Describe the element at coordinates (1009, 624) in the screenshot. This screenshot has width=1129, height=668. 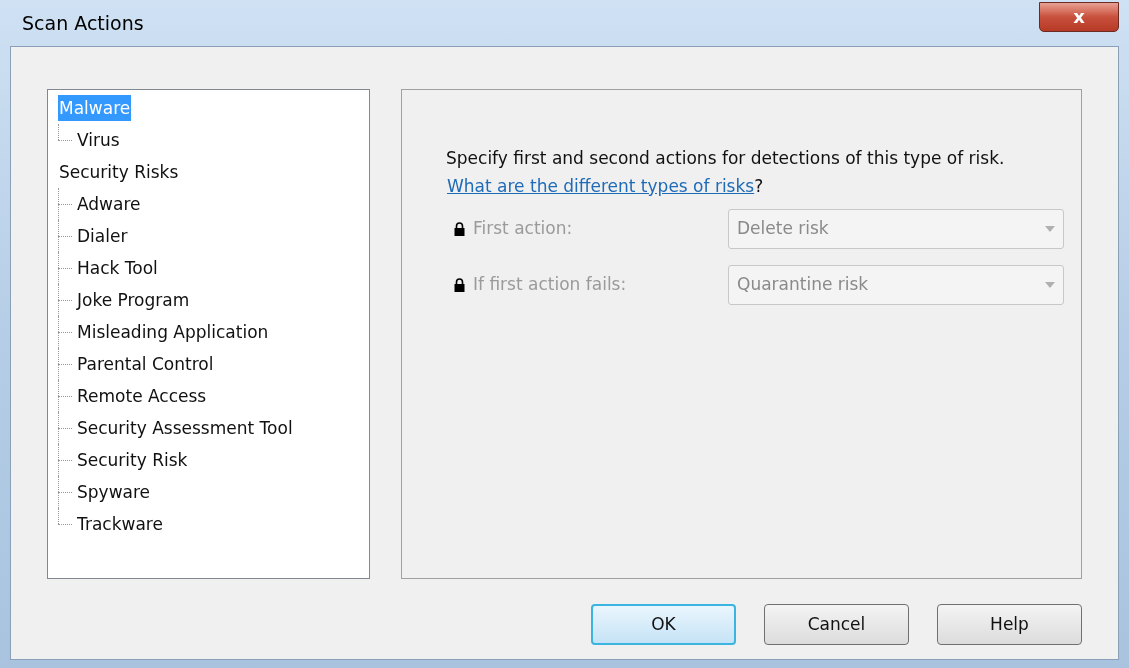
I see `dialog-button: Help` at that location.